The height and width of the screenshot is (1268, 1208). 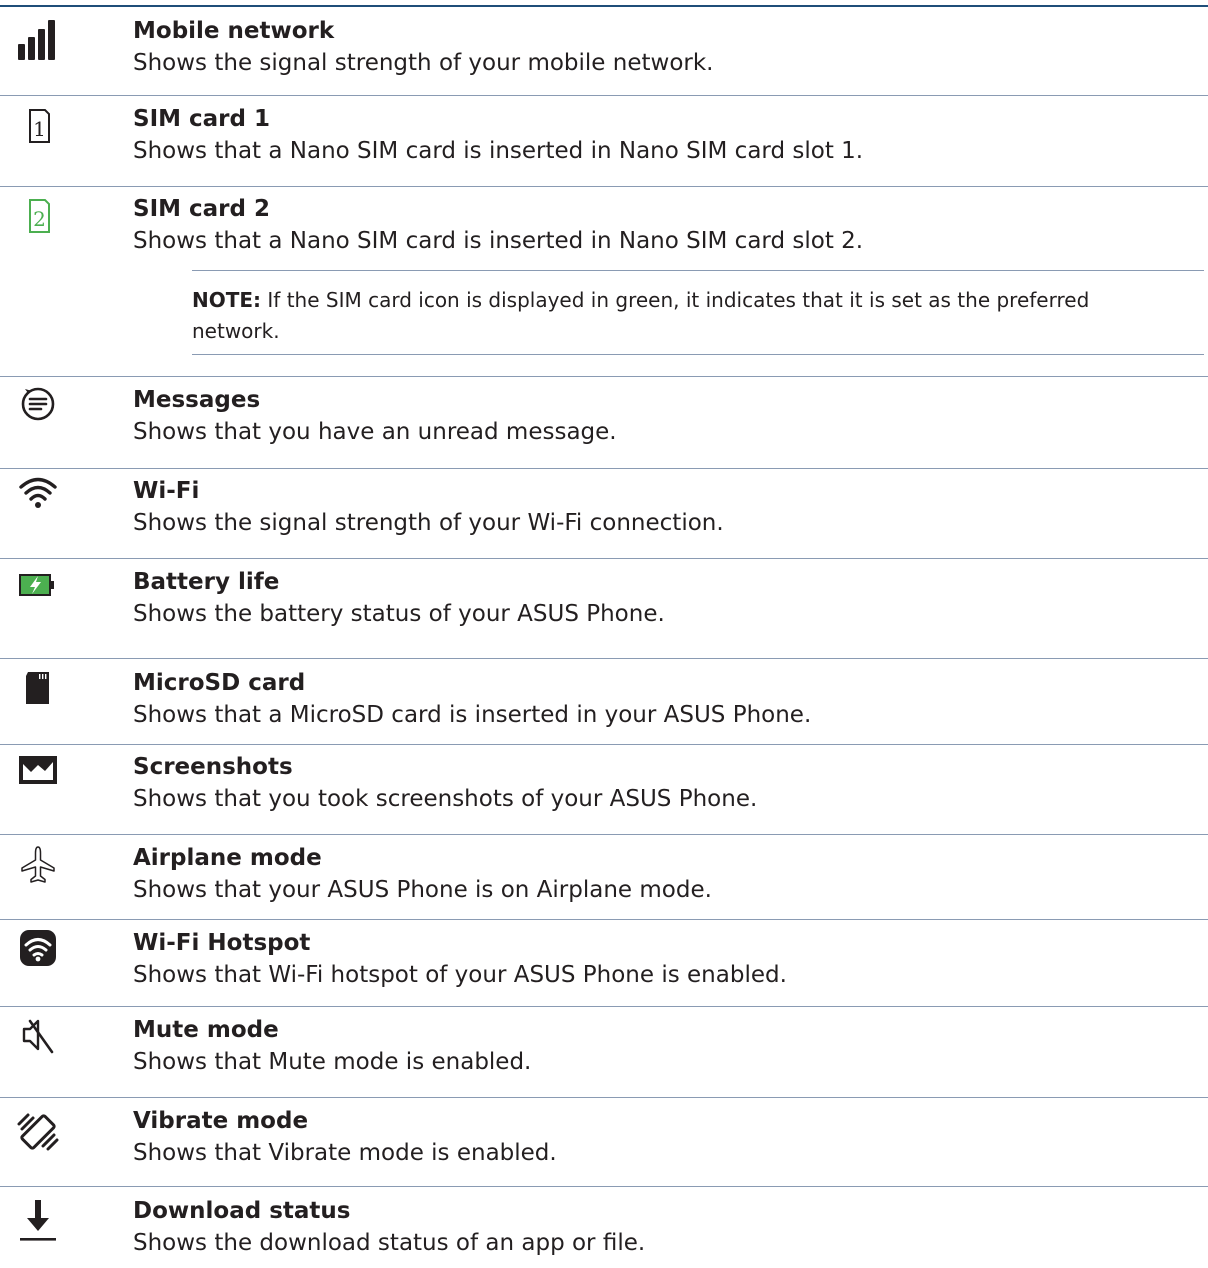 What do you see at coordinates (242, 1211) in the screenshot?
I see `item-title: Download status` at bounding box center [242, 1211].